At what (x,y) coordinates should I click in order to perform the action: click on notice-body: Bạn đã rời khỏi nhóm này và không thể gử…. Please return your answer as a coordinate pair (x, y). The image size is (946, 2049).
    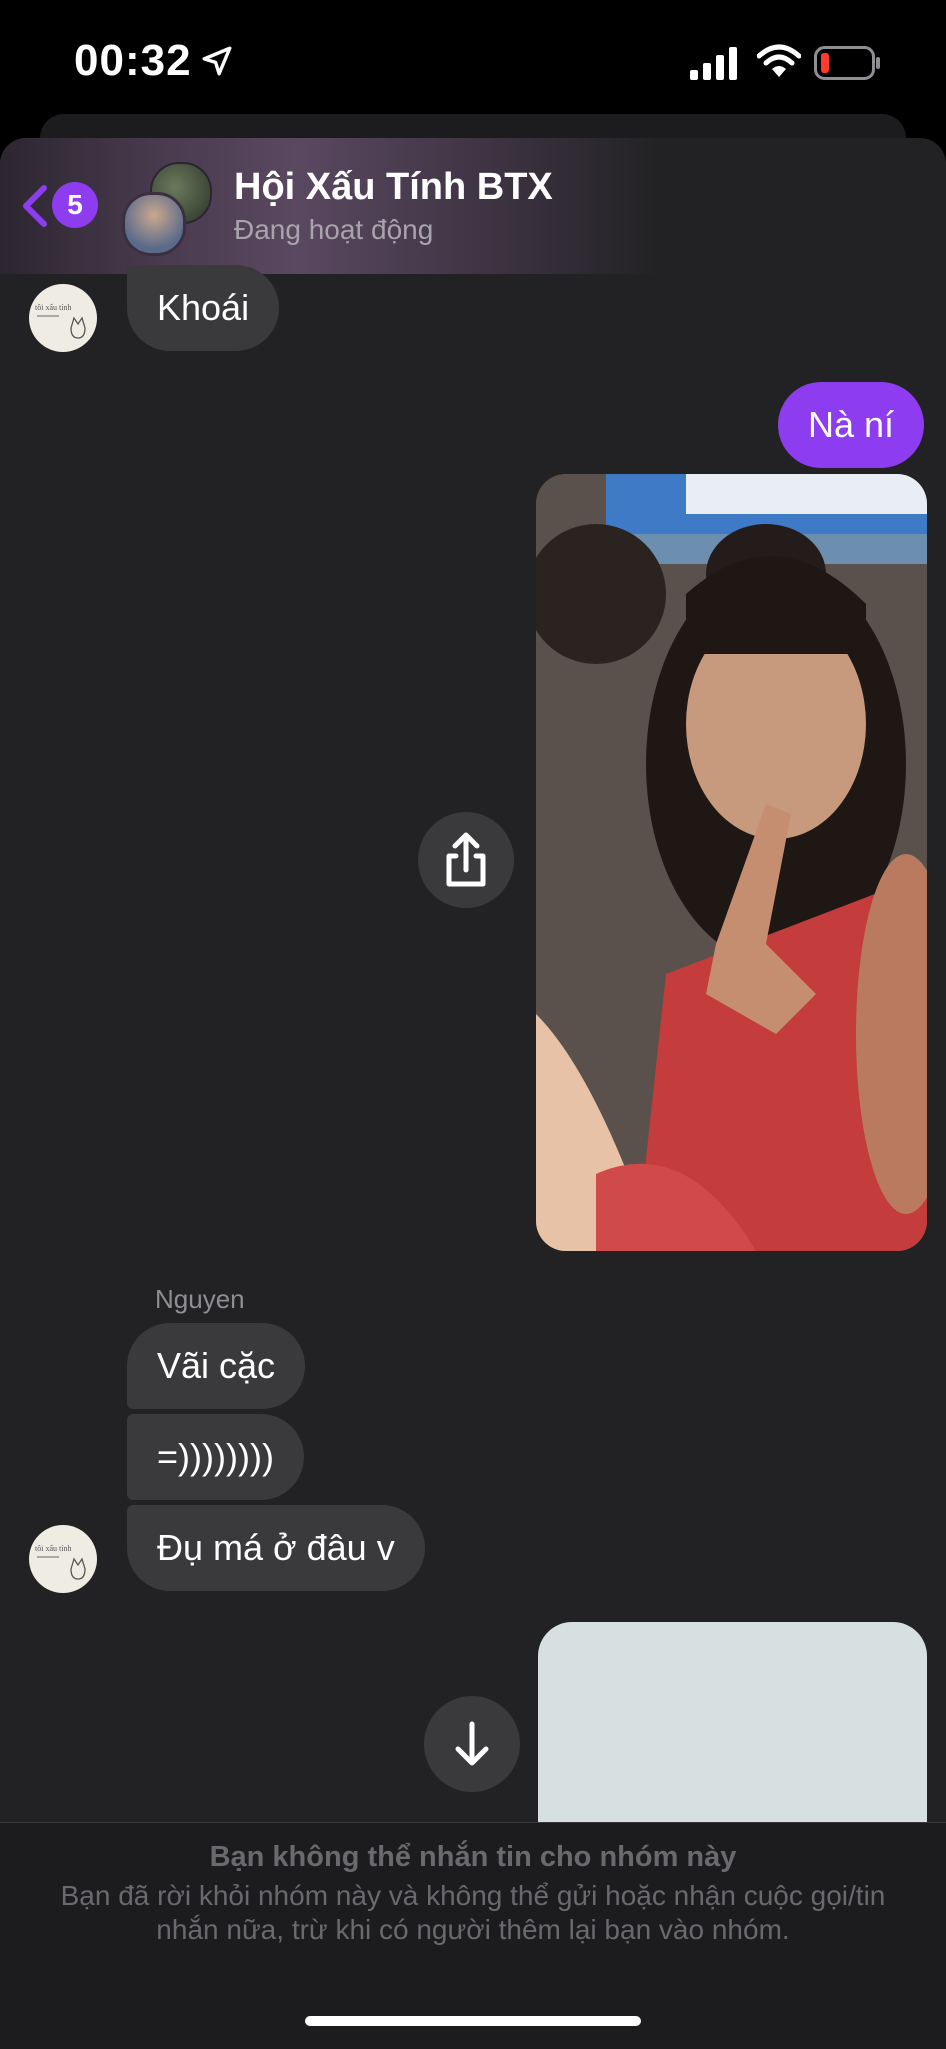
    Looking at the image, I should click on (473, 1912).